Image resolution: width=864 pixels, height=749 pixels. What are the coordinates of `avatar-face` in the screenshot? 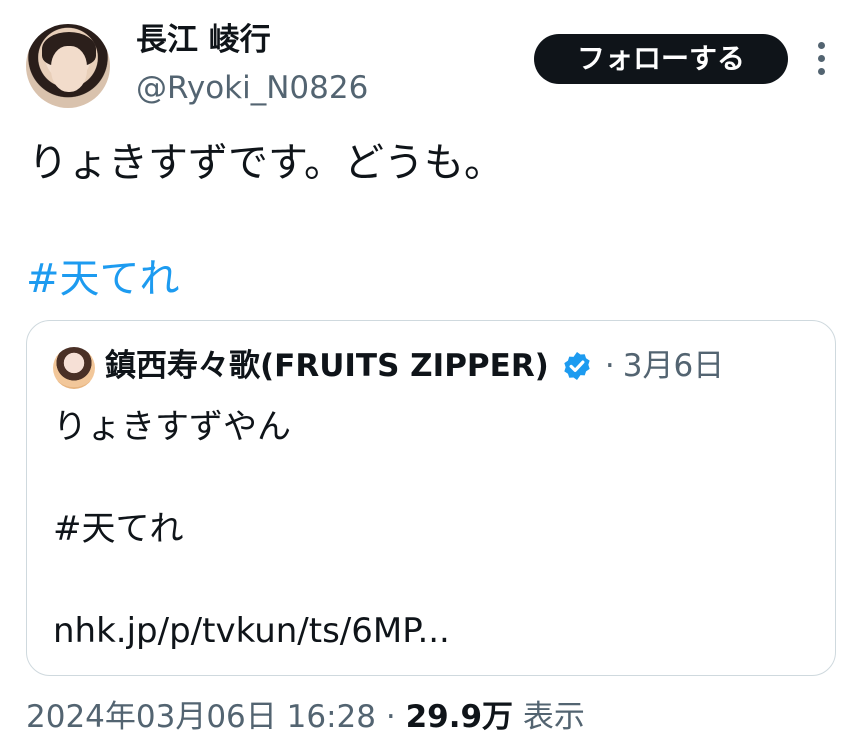 It's located at (69, 69).